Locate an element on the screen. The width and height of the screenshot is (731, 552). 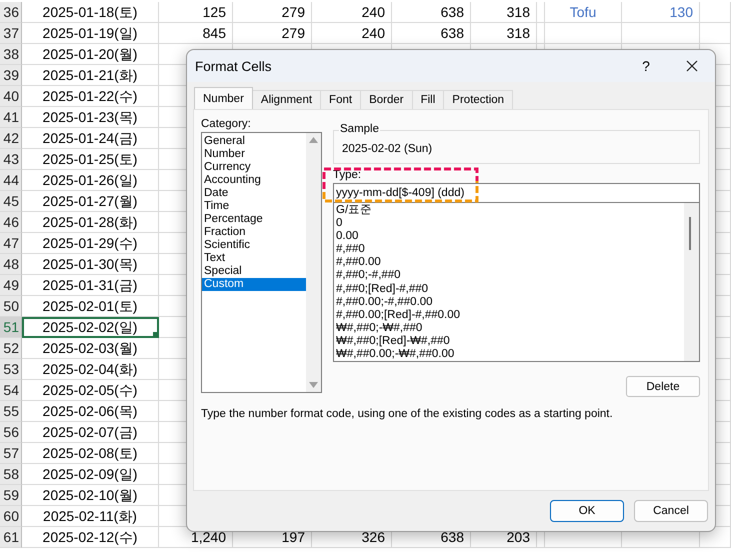
date-cell: 2025-01-19(일) is located at coordinates (90, 33).